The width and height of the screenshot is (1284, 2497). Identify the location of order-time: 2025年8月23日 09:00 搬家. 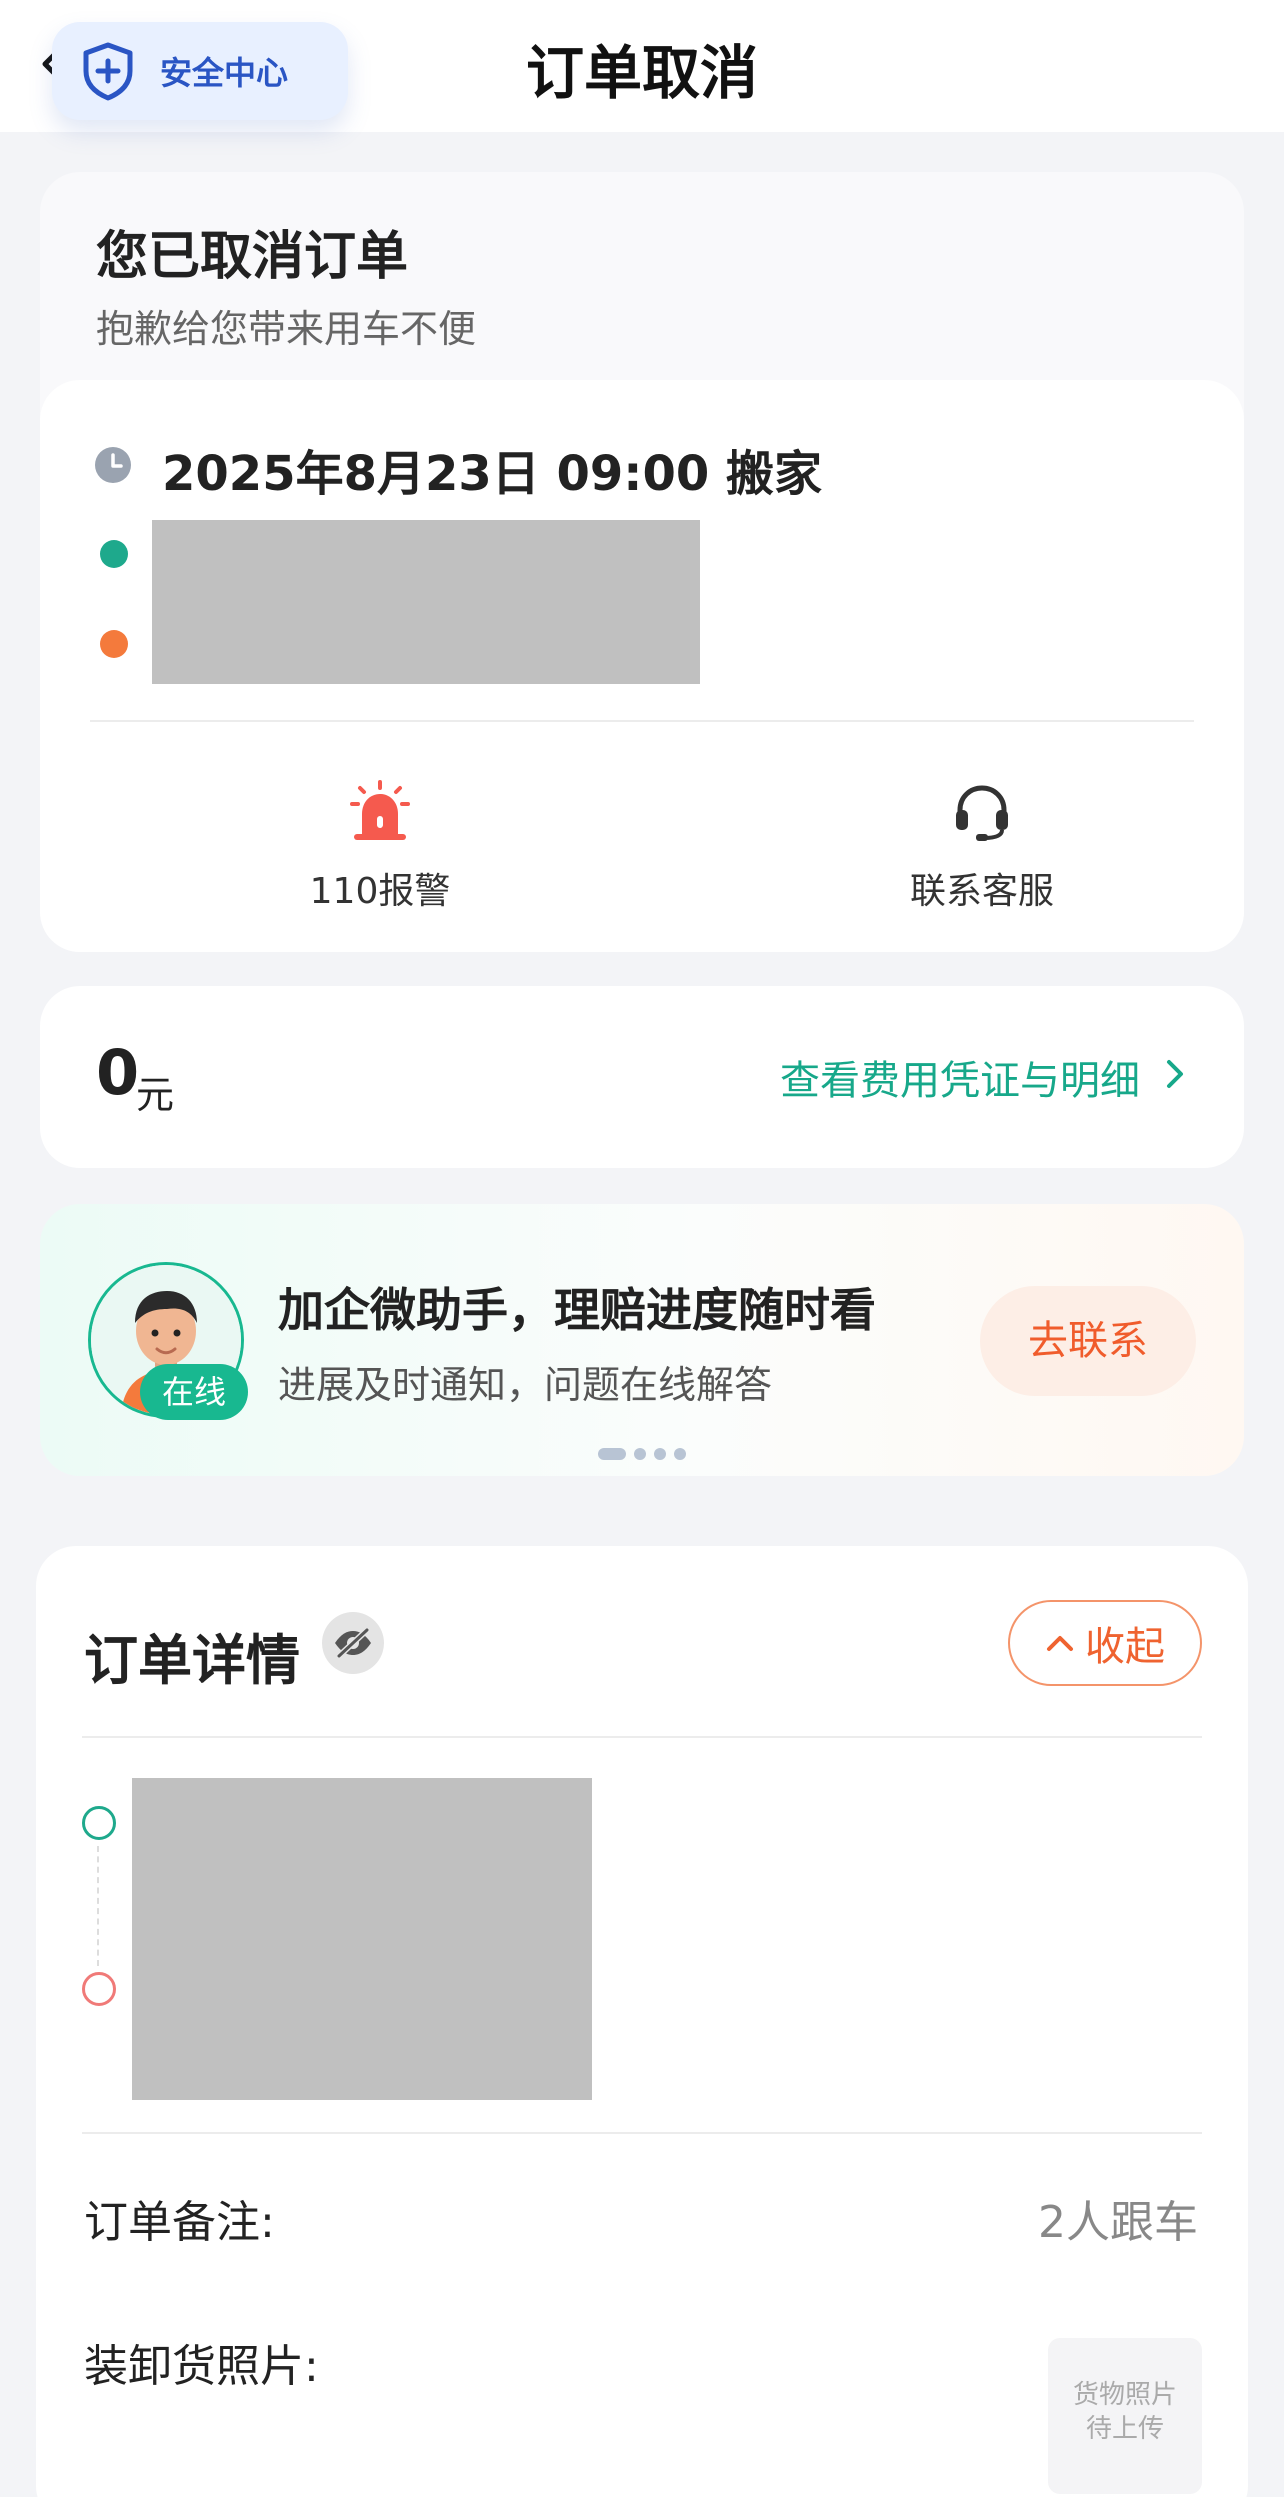
(492, 474).